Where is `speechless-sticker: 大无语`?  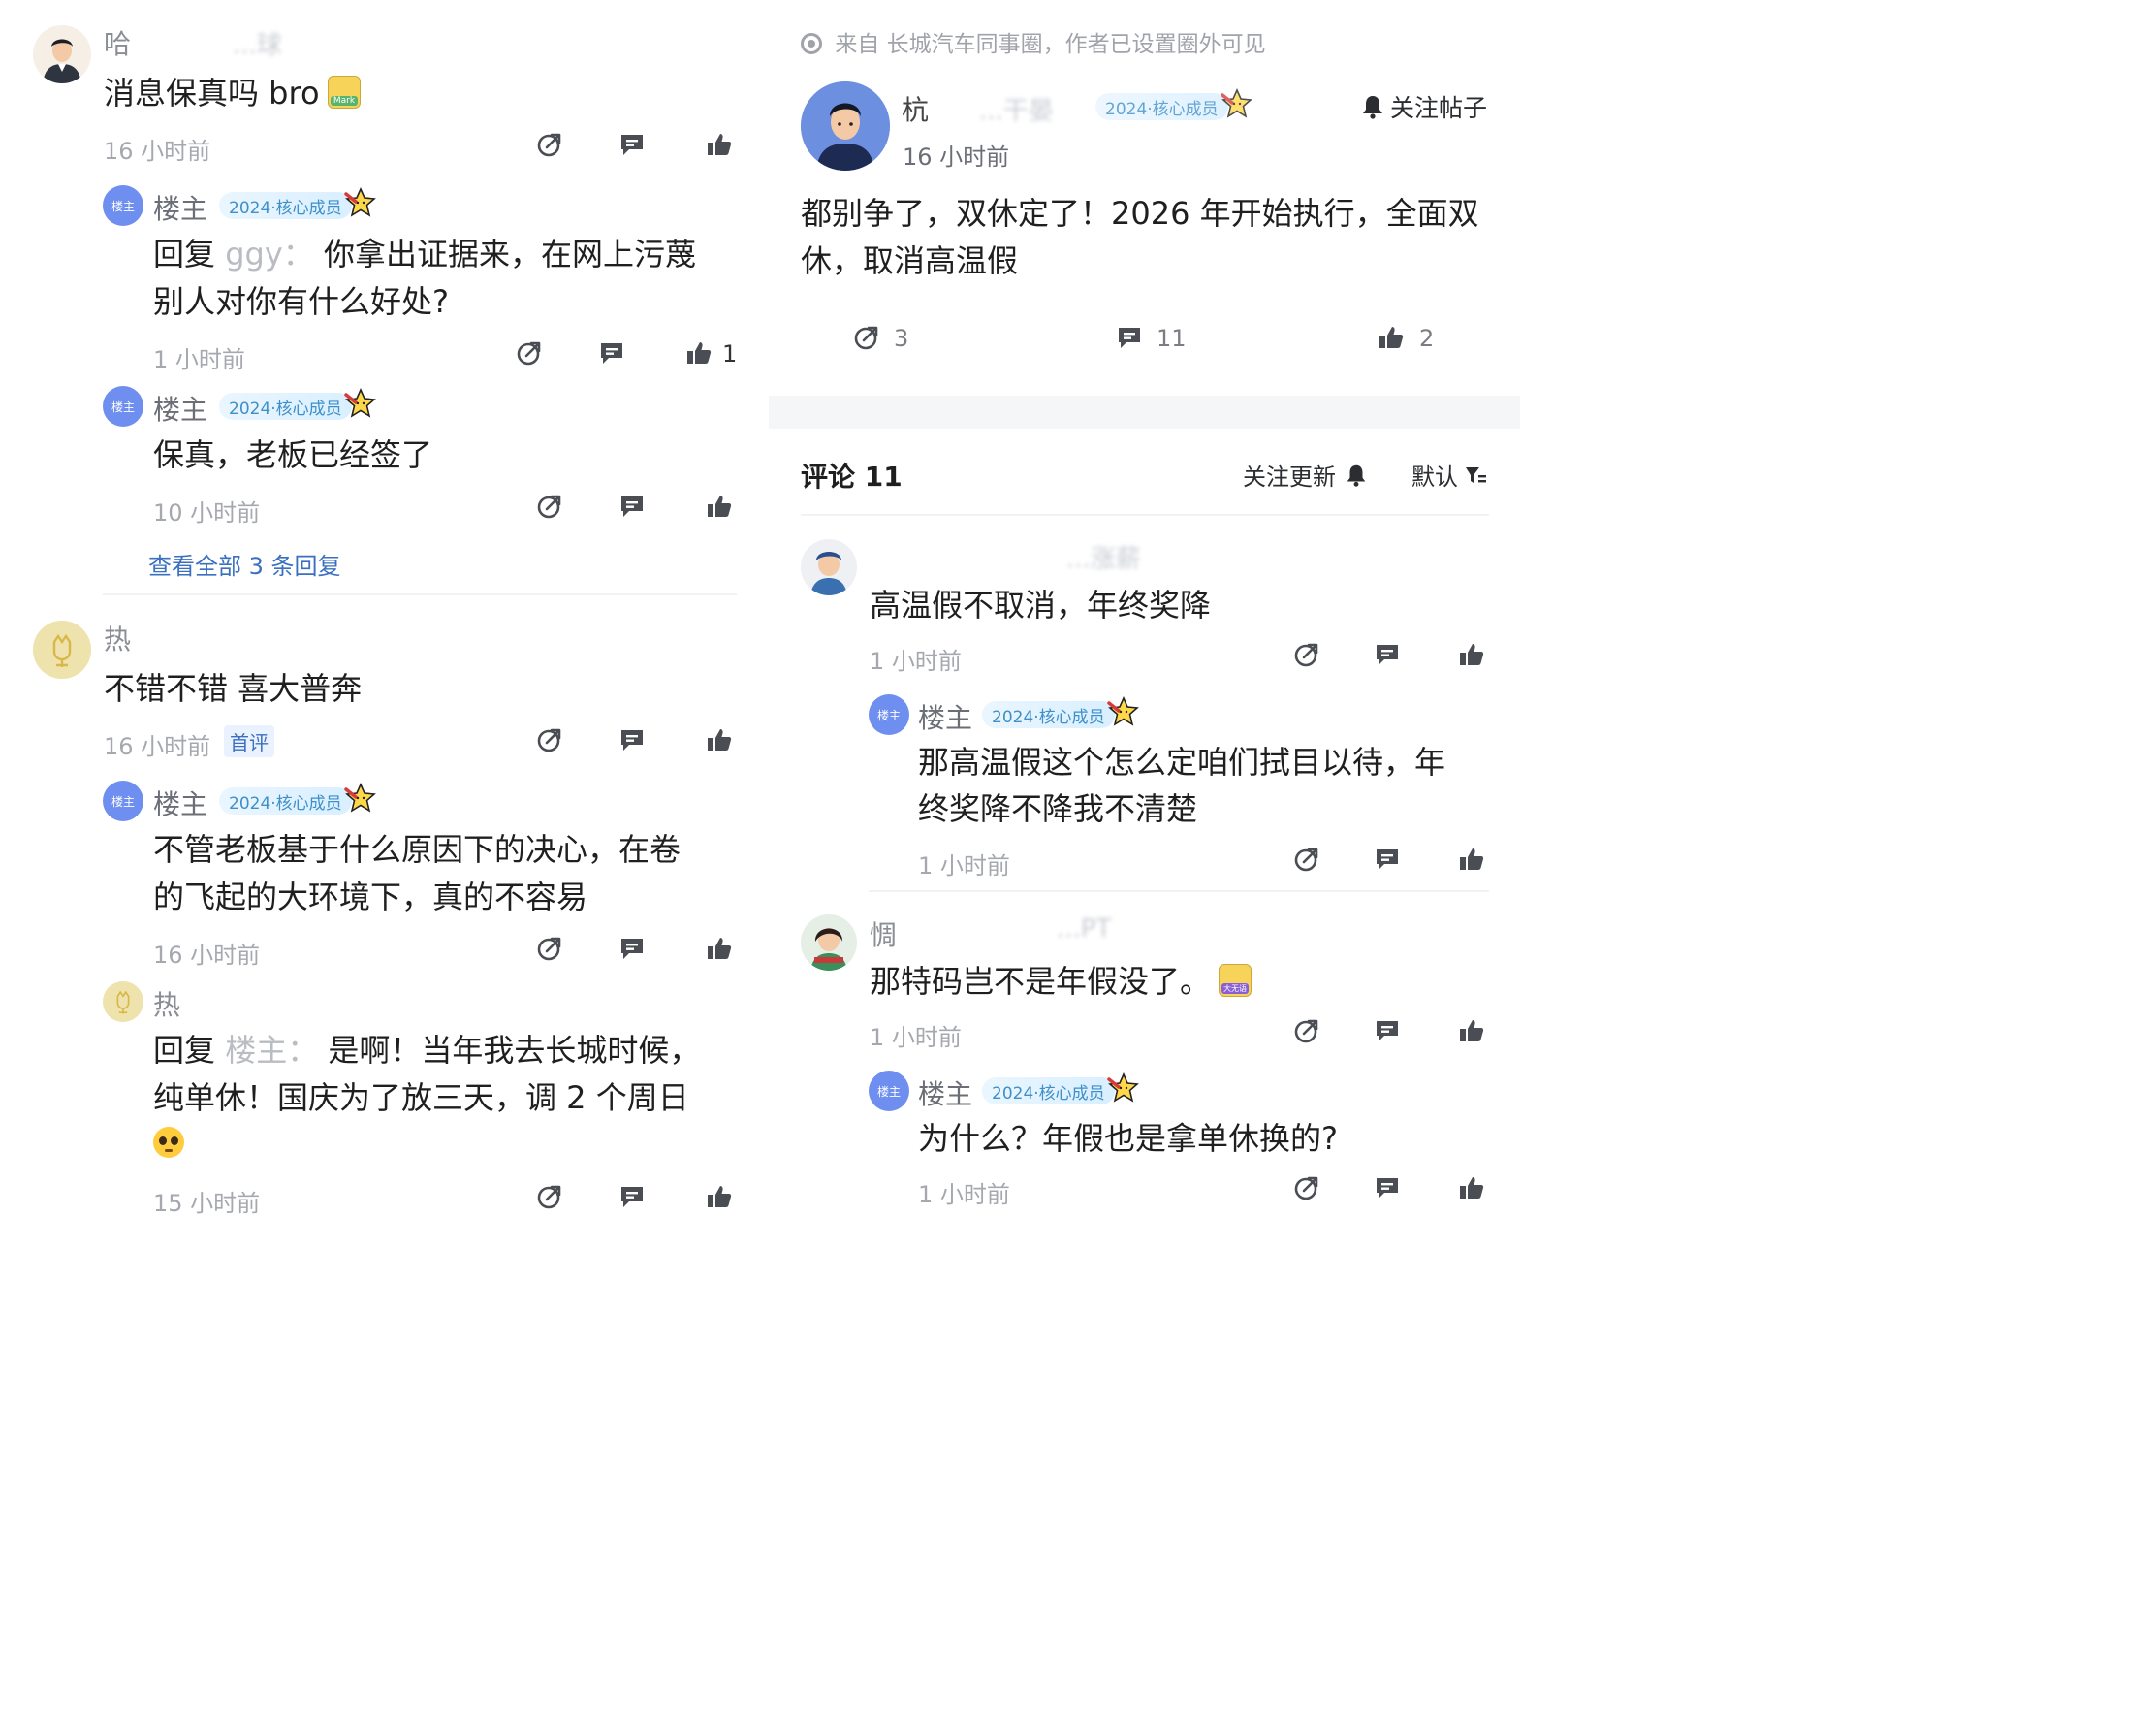 speechless-sticker: 大无语 is located at coordinates (1235, 980).